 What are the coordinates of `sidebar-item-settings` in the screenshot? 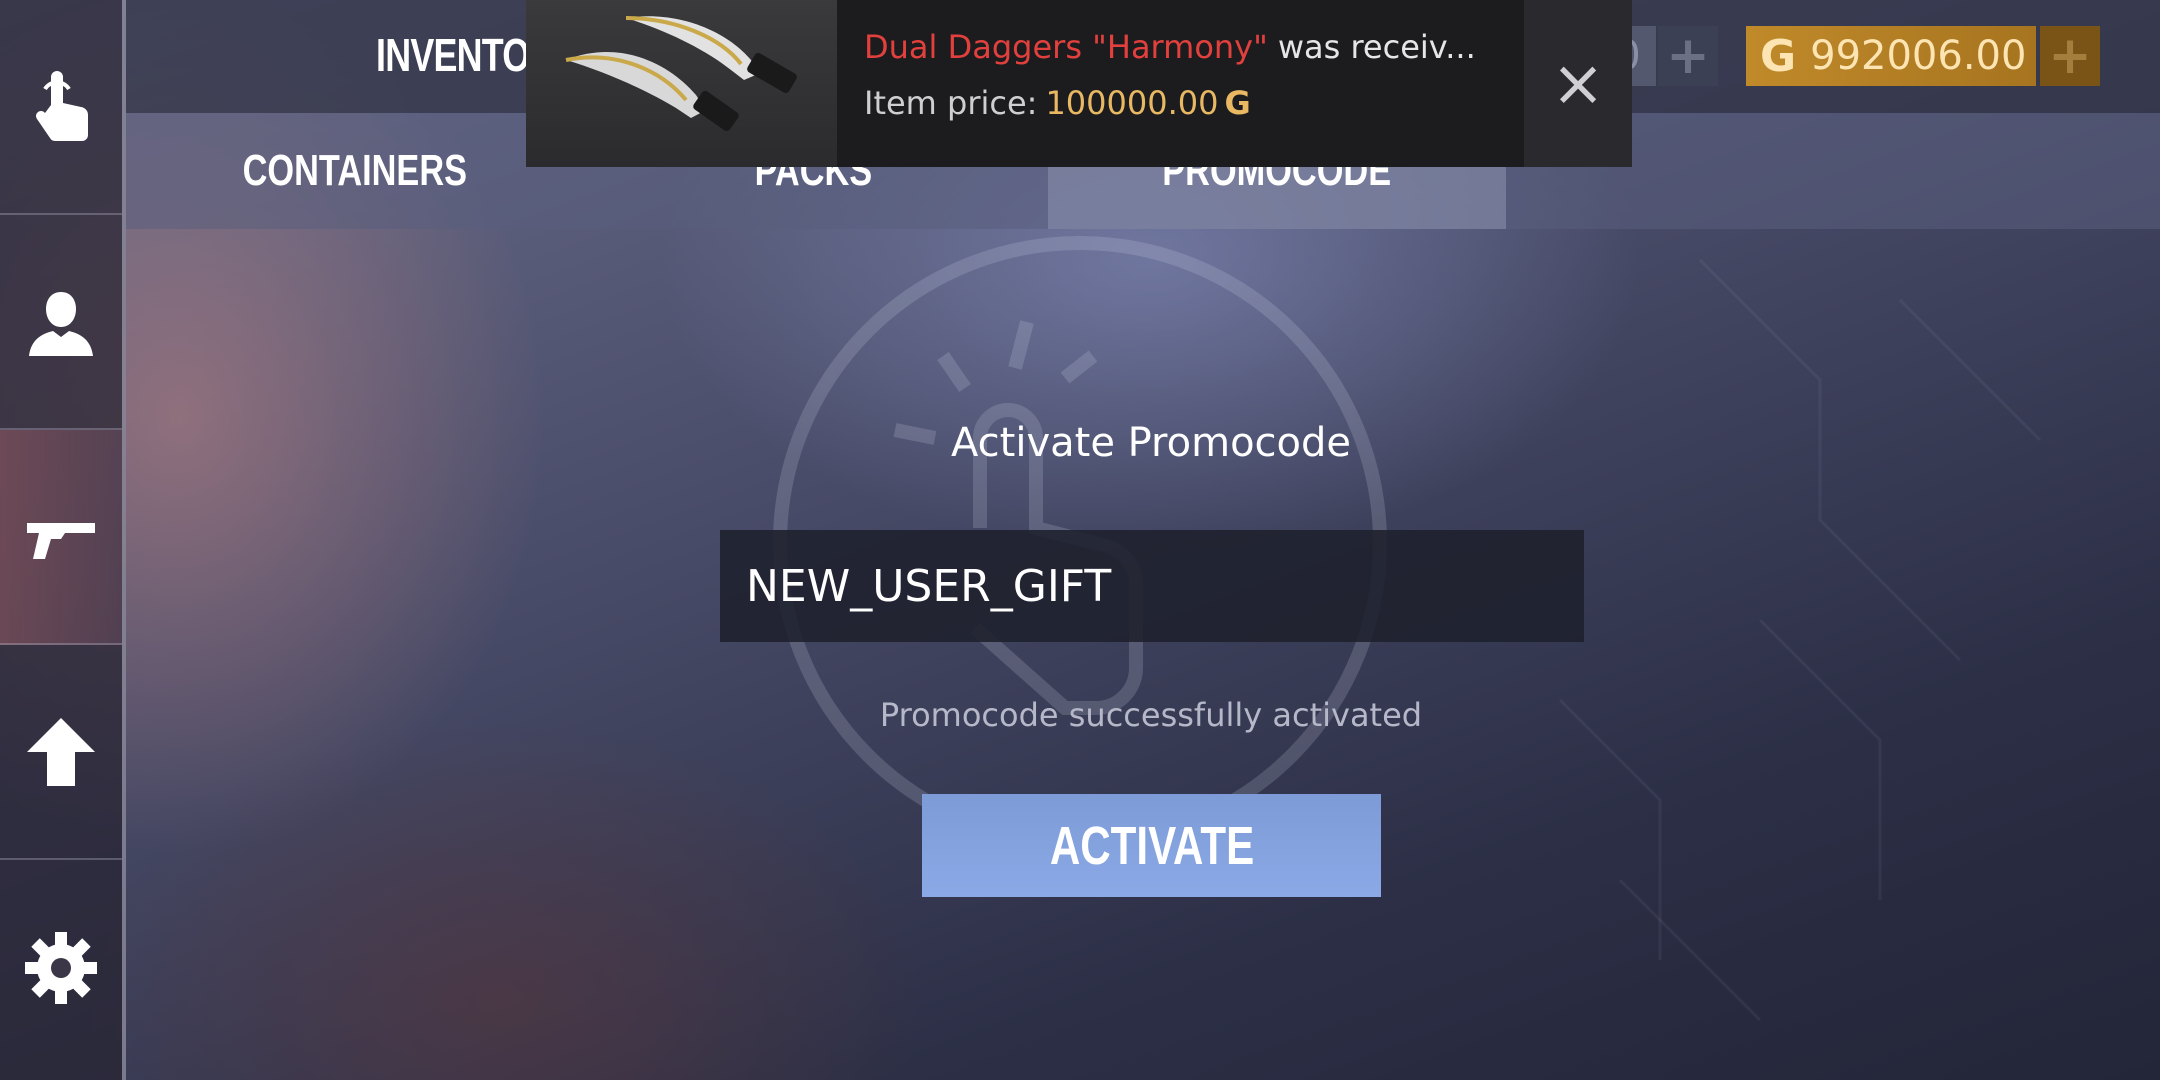 It's located at (61, 967).